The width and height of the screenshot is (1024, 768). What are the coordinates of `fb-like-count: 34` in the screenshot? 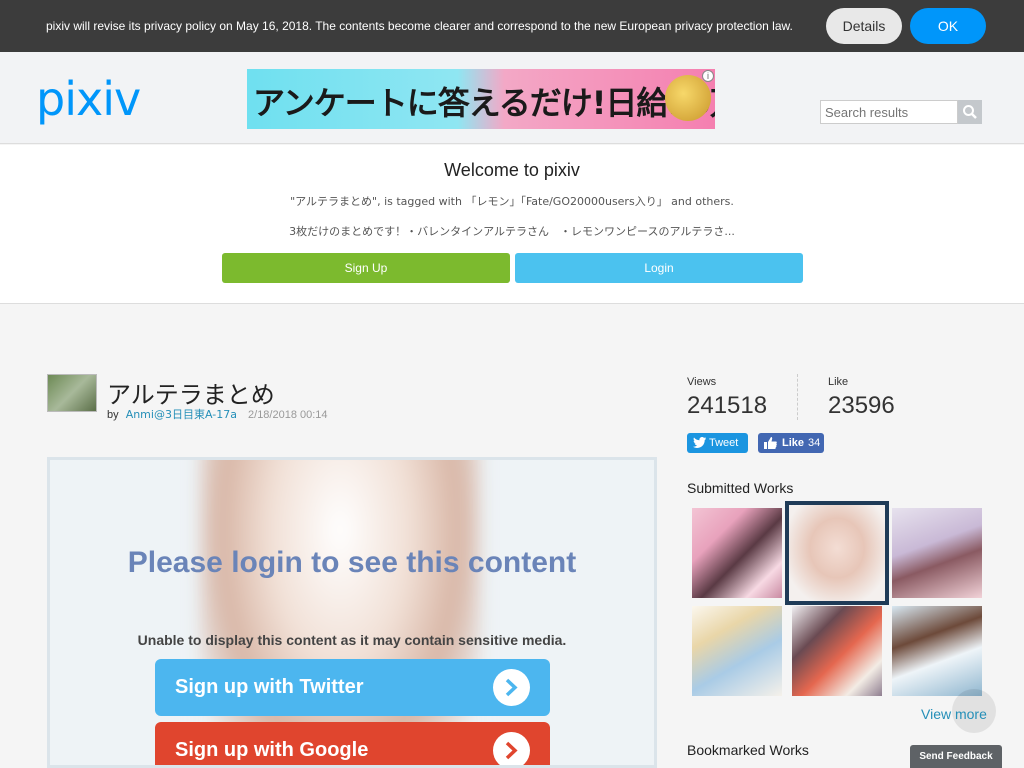 It's located at (814, 443).